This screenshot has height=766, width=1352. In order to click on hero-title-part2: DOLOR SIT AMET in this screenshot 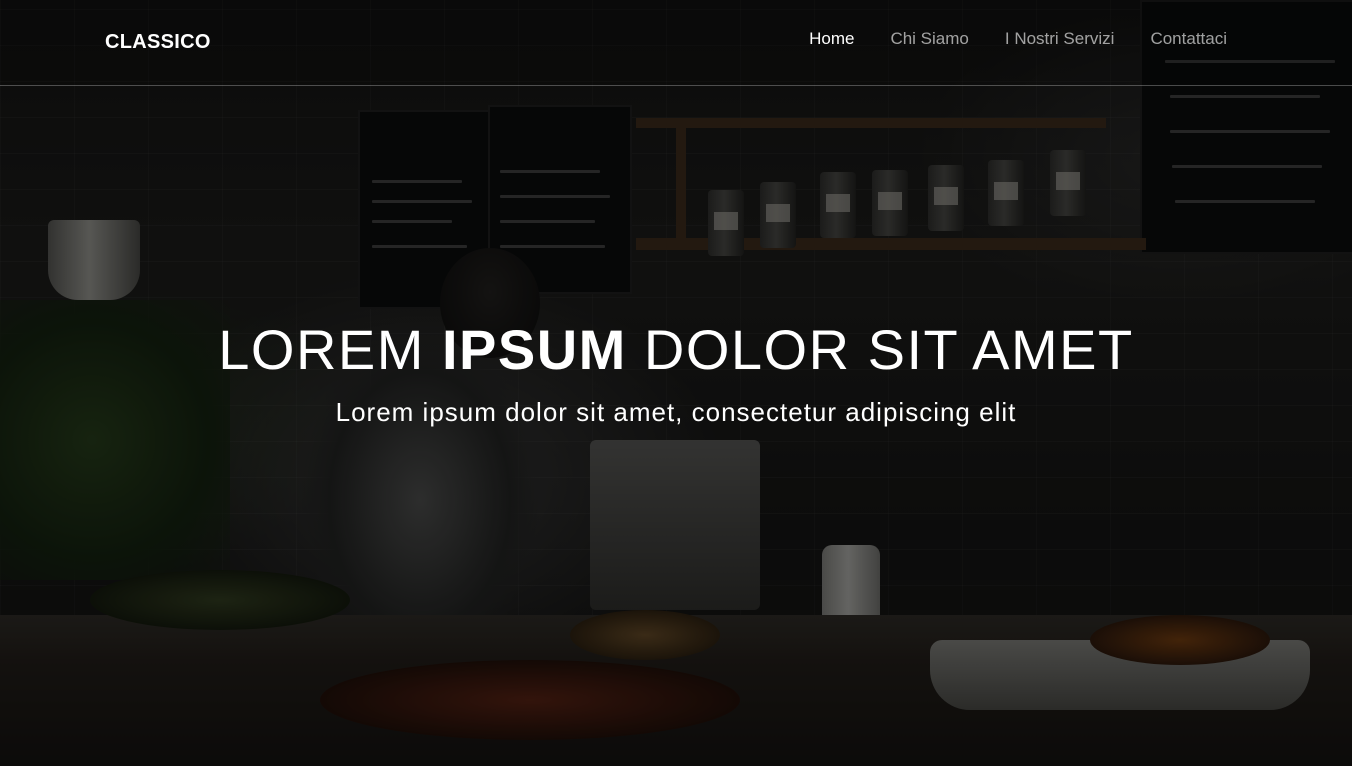, I will do `click(888, 349)`.